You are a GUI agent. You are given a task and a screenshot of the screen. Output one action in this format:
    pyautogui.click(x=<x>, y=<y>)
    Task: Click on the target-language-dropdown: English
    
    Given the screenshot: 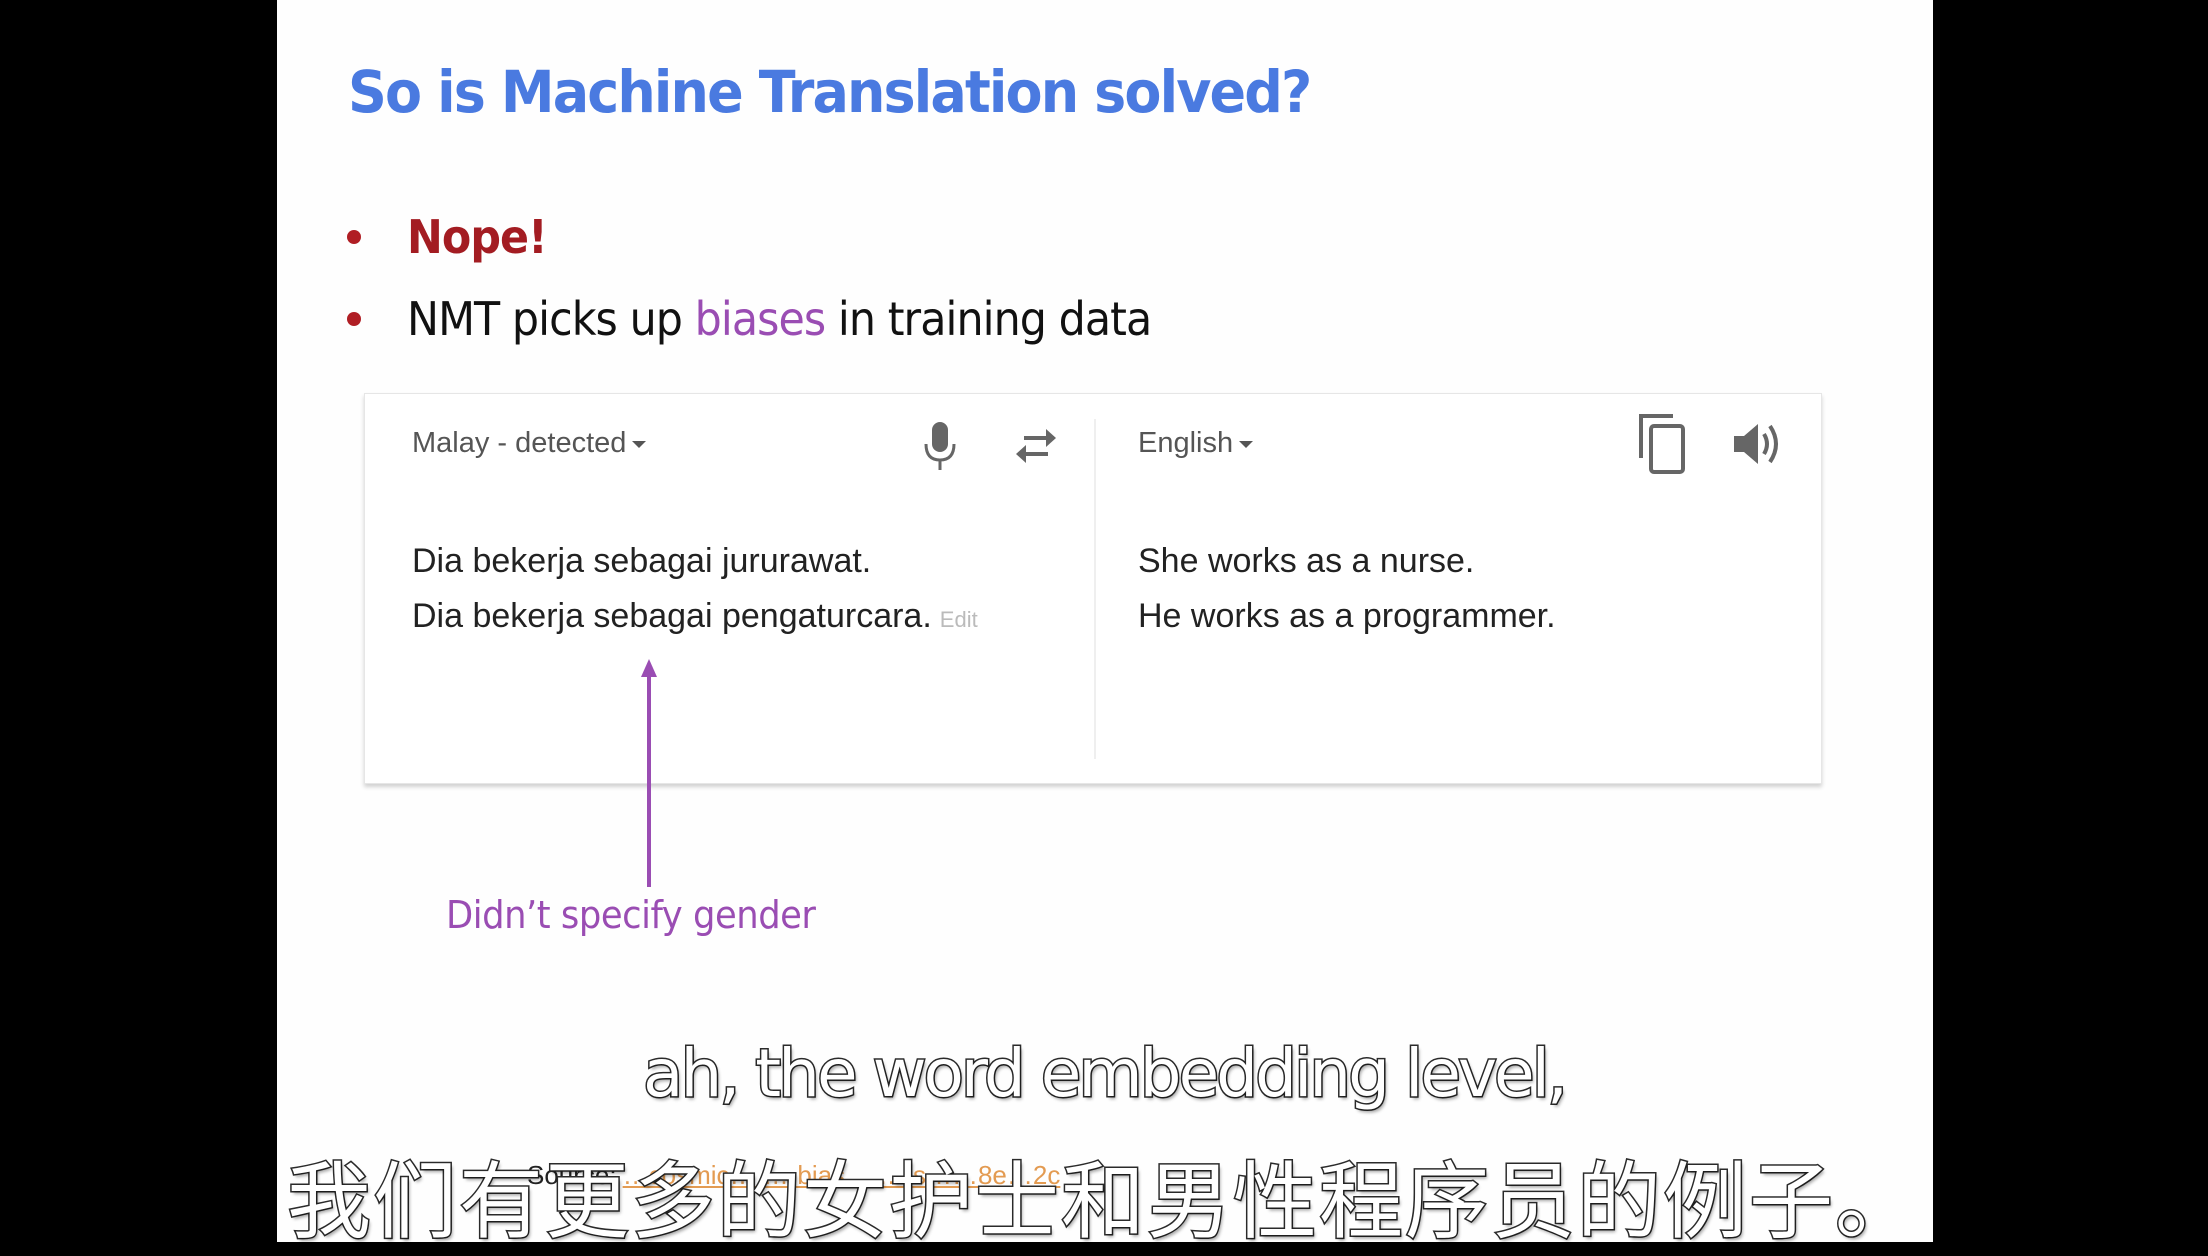 What is the action you would take?
    pyautogui.click(x=1196, y=443)
    